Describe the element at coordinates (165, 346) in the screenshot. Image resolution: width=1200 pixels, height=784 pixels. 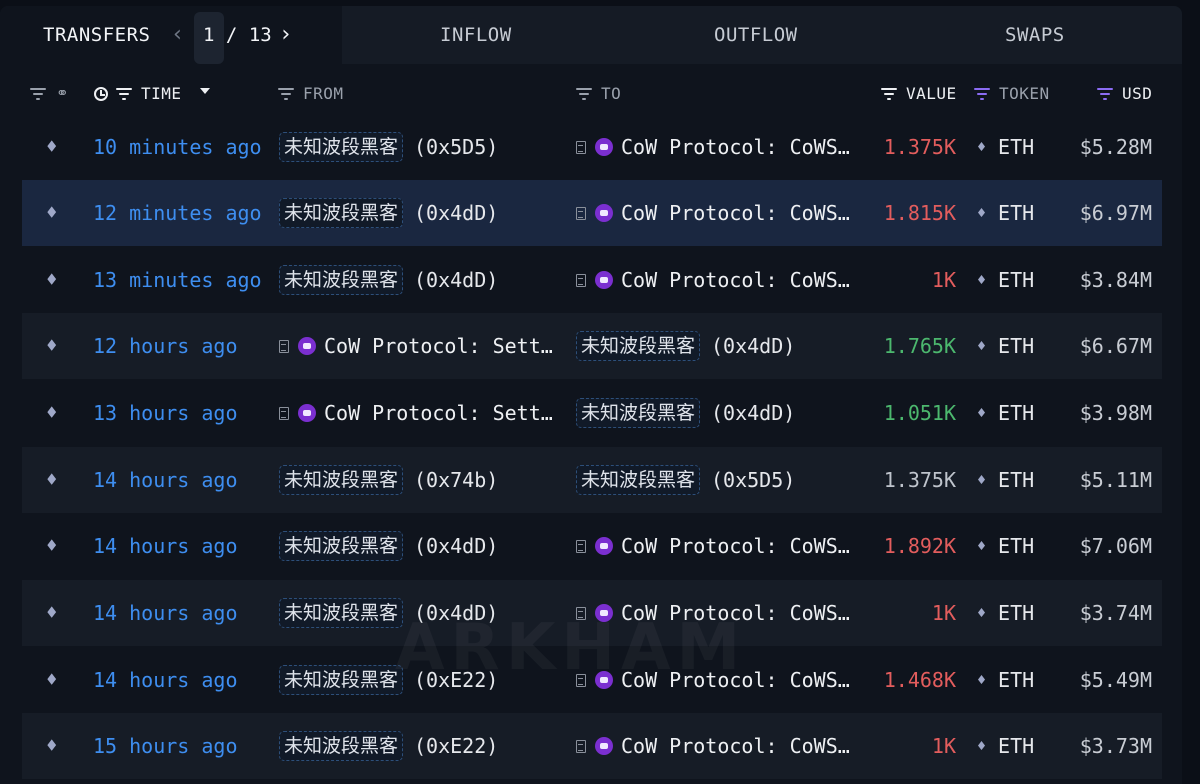
I see `transfer-time: 12 hours ago` at that location.